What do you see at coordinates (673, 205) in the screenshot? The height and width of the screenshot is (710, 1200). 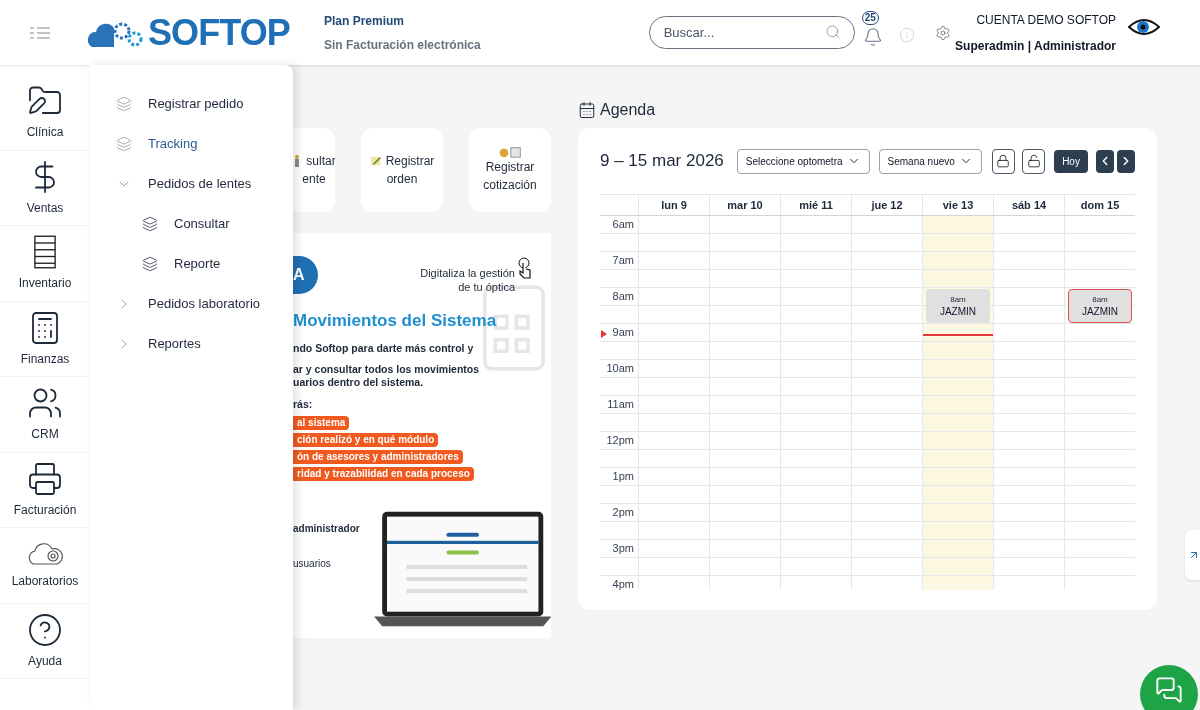 I see `day-header: lun 9` at bounding box center [673, 205].